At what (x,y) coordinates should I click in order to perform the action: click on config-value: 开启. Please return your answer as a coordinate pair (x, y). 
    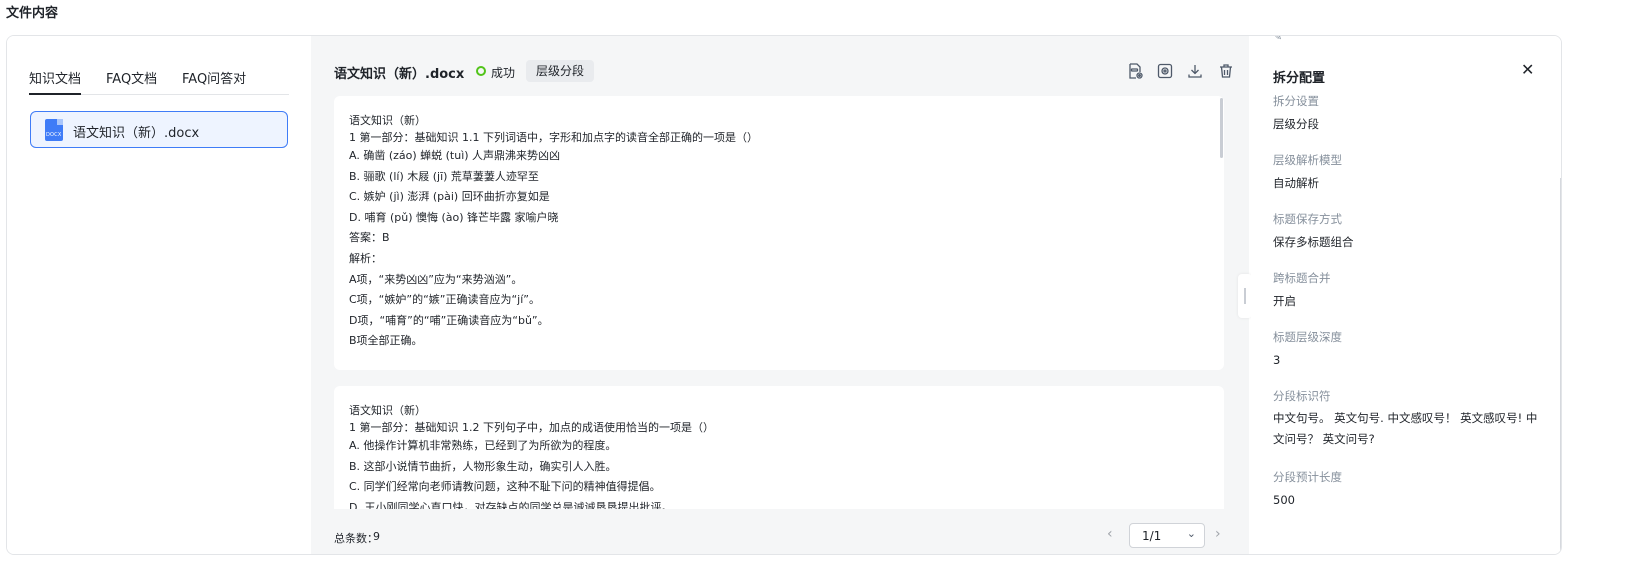
    Looking at the image, I should click on (1284, 301).